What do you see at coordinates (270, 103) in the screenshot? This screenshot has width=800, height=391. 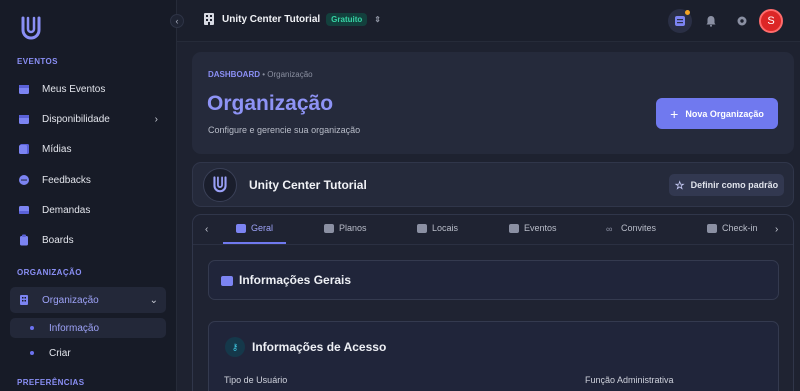 I see `page-title: Organização` at bounding box center [270, 103].